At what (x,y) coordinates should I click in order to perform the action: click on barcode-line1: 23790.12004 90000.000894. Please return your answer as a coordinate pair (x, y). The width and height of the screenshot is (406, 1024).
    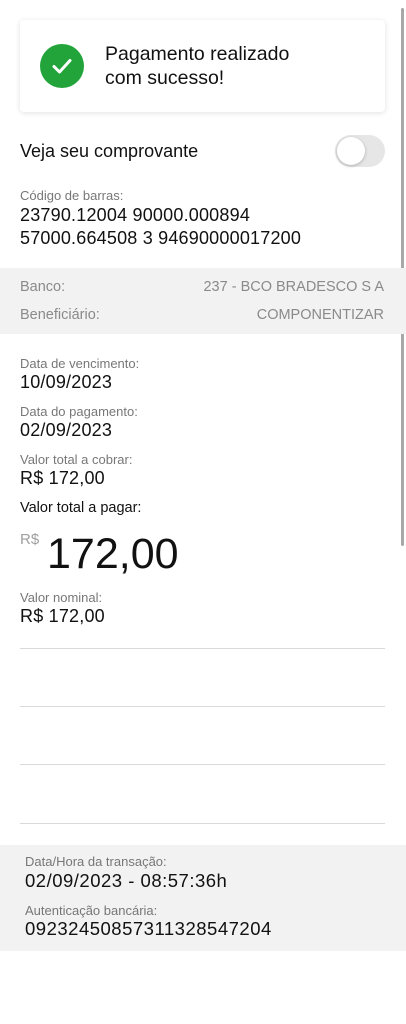
    Looking at the image, I should click on (135, 215).